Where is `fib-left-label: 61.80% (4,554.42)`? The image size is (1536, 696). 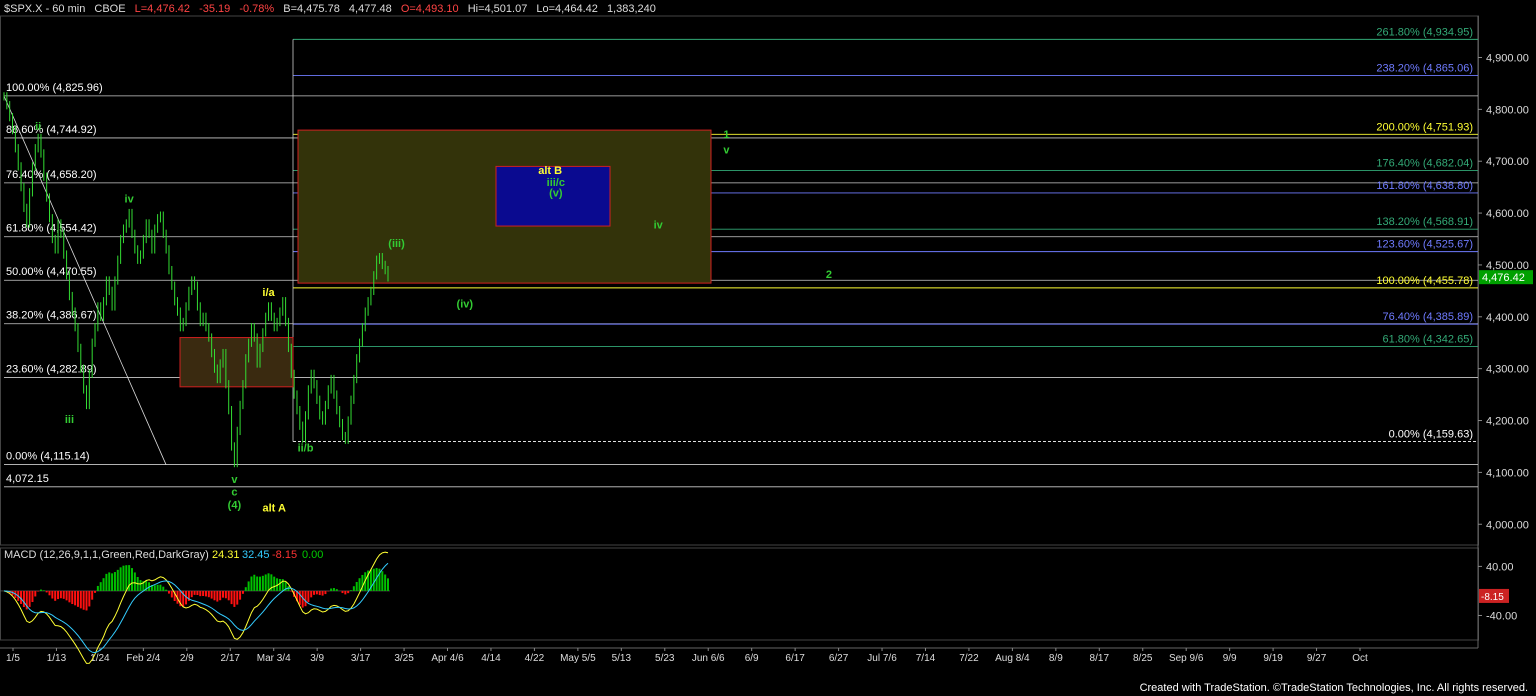 fib-left-label: 61.80% (4,554.42) is located at coordinates (51, 229).